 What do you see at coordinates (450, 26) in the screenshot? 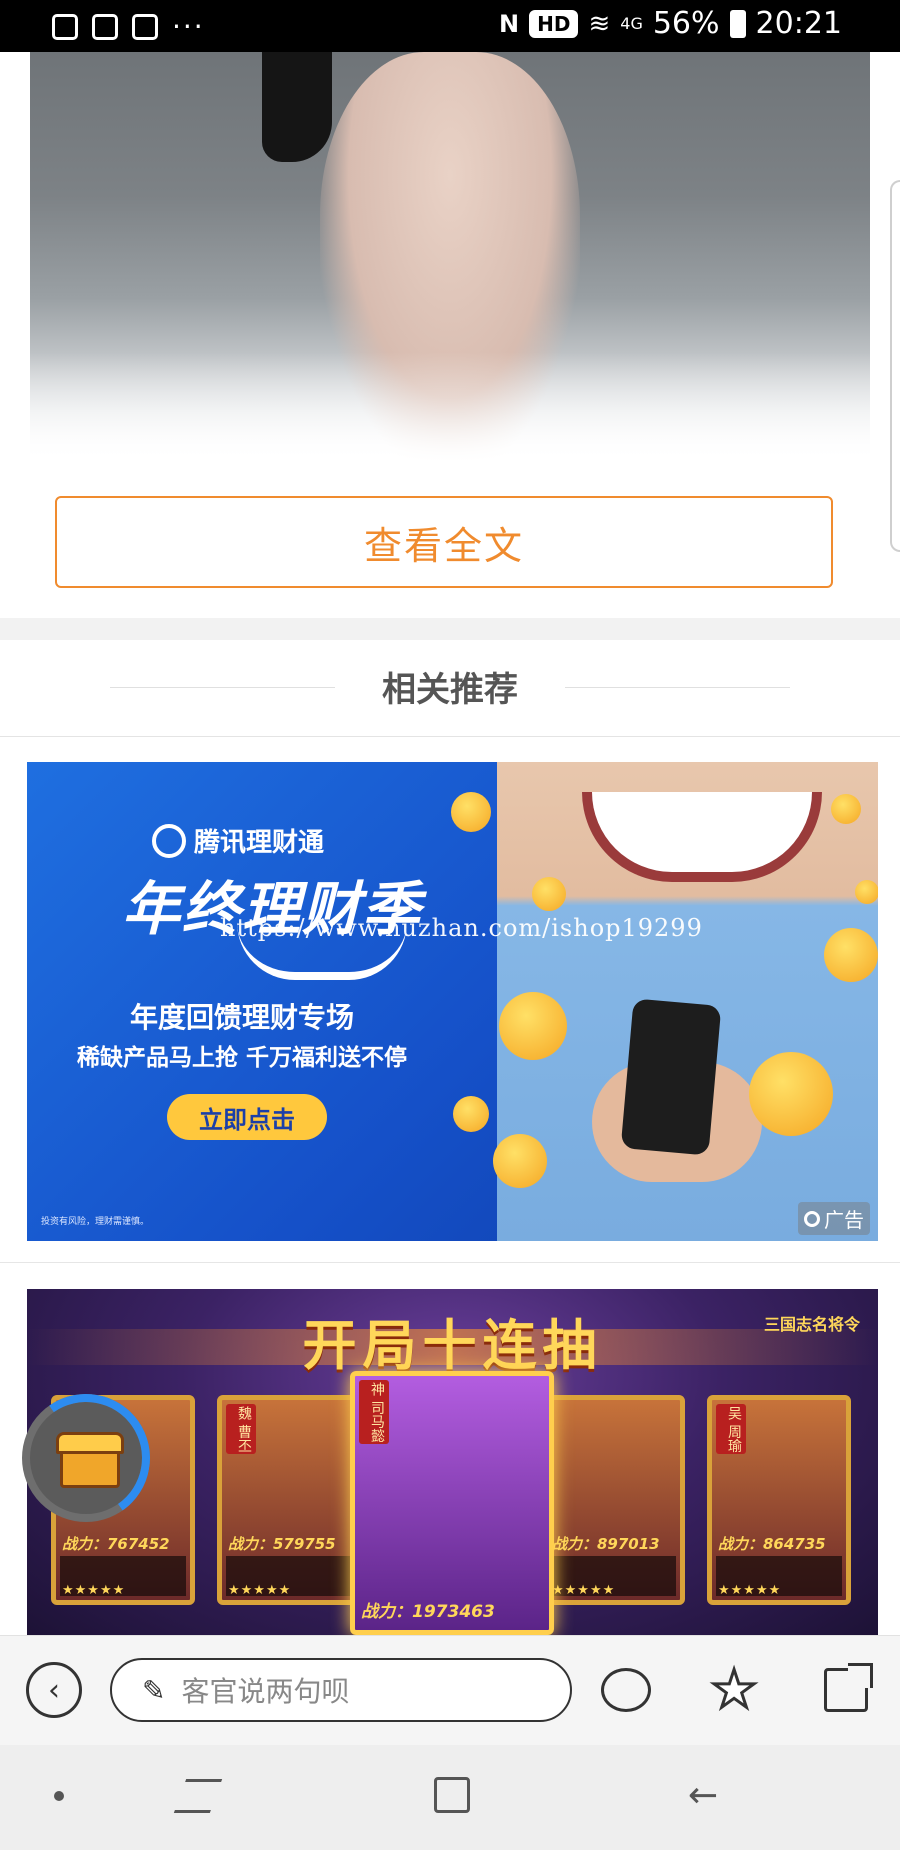
I see `status-bar: ··· N HD ≋ 4G 56% 20:21` at bounding box center [450, 26].